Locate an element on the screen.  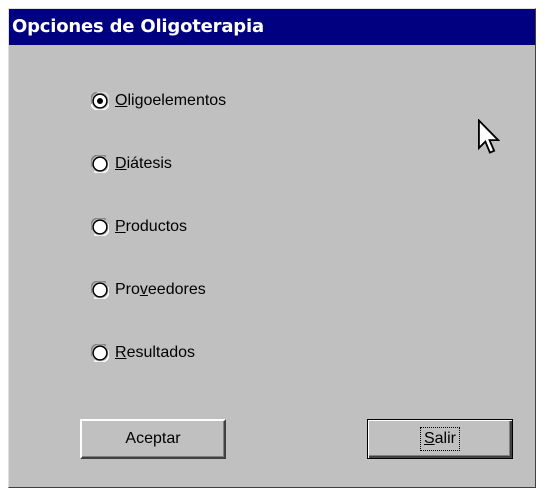
title-bar: Opciones de Oligoterapia is located at coordinates (272, 27).